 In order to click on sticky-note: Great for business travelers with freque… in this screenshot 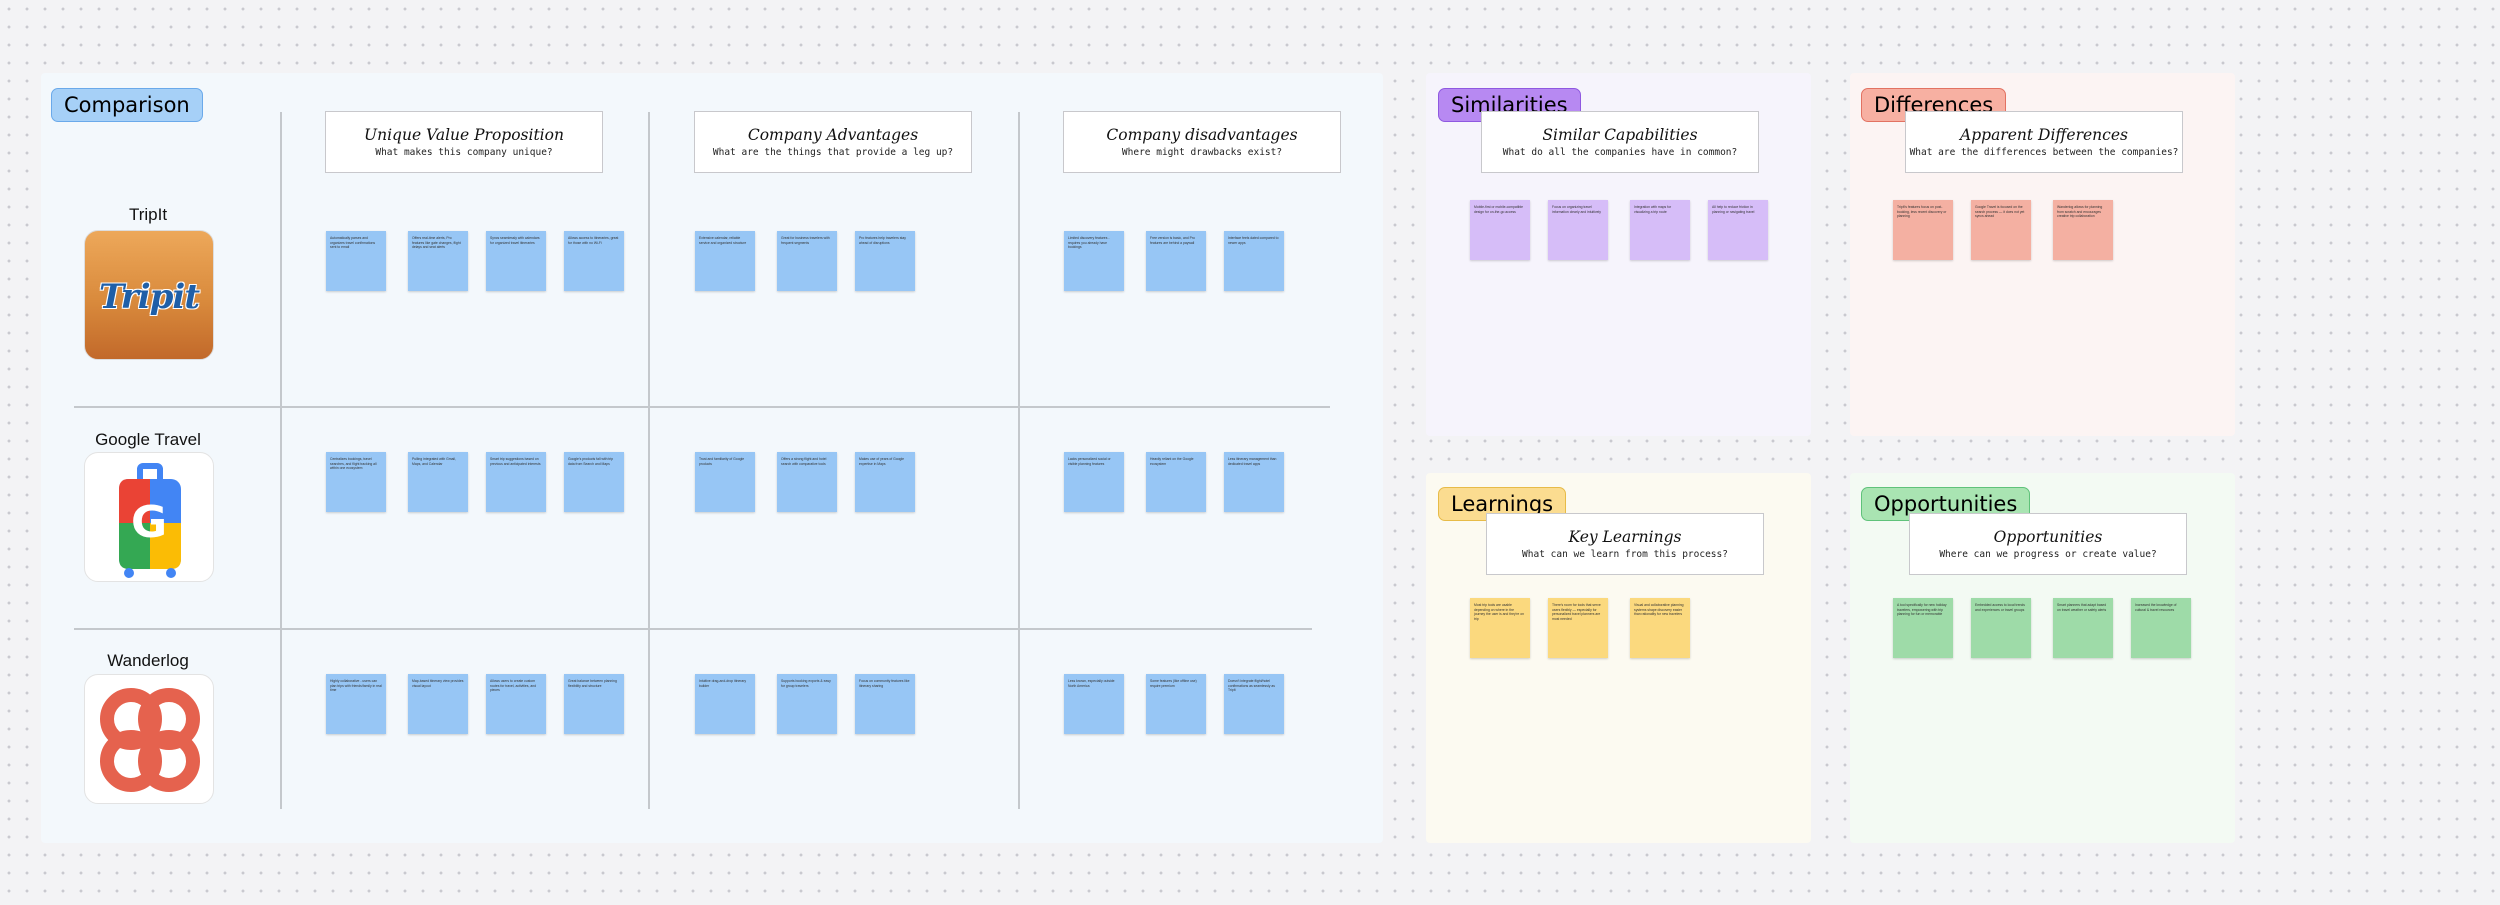, I will do `click(807, 261)`.